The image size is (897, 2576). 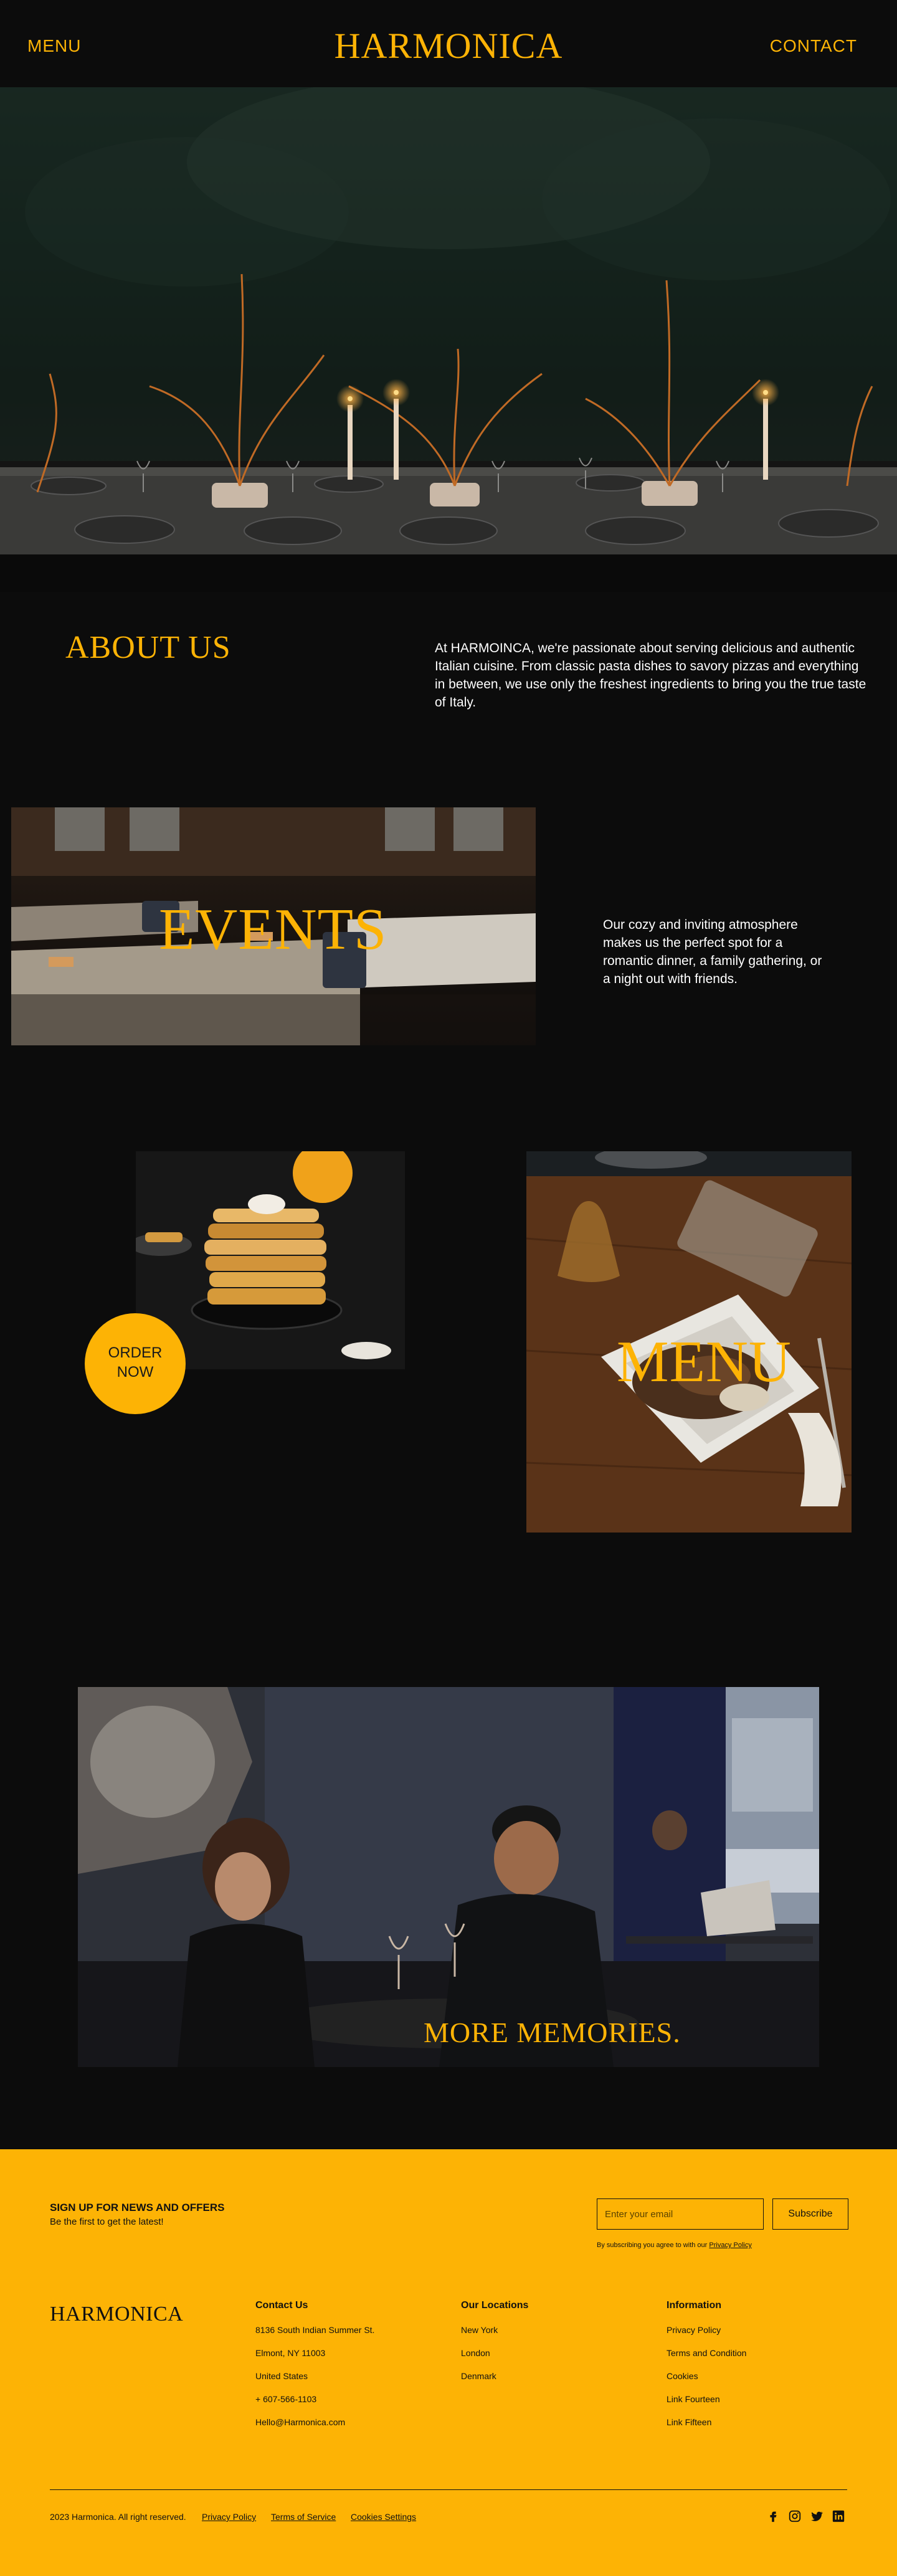 What do you see at coordinates (706, 2422) in the screenshot?
I see `information-link: Link Fifteen` at bounding box center [706, 2422].